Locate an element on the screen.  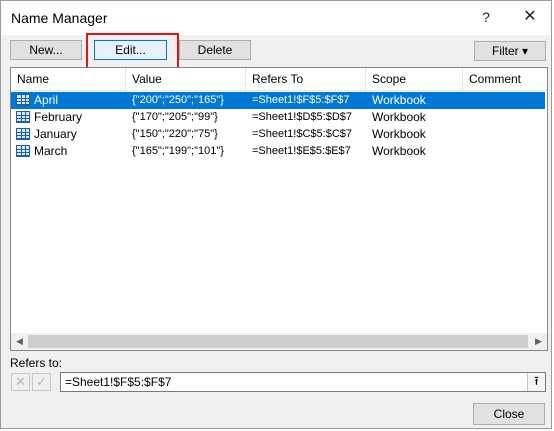
column-header-value: Value is located at coordinates (186, 79).